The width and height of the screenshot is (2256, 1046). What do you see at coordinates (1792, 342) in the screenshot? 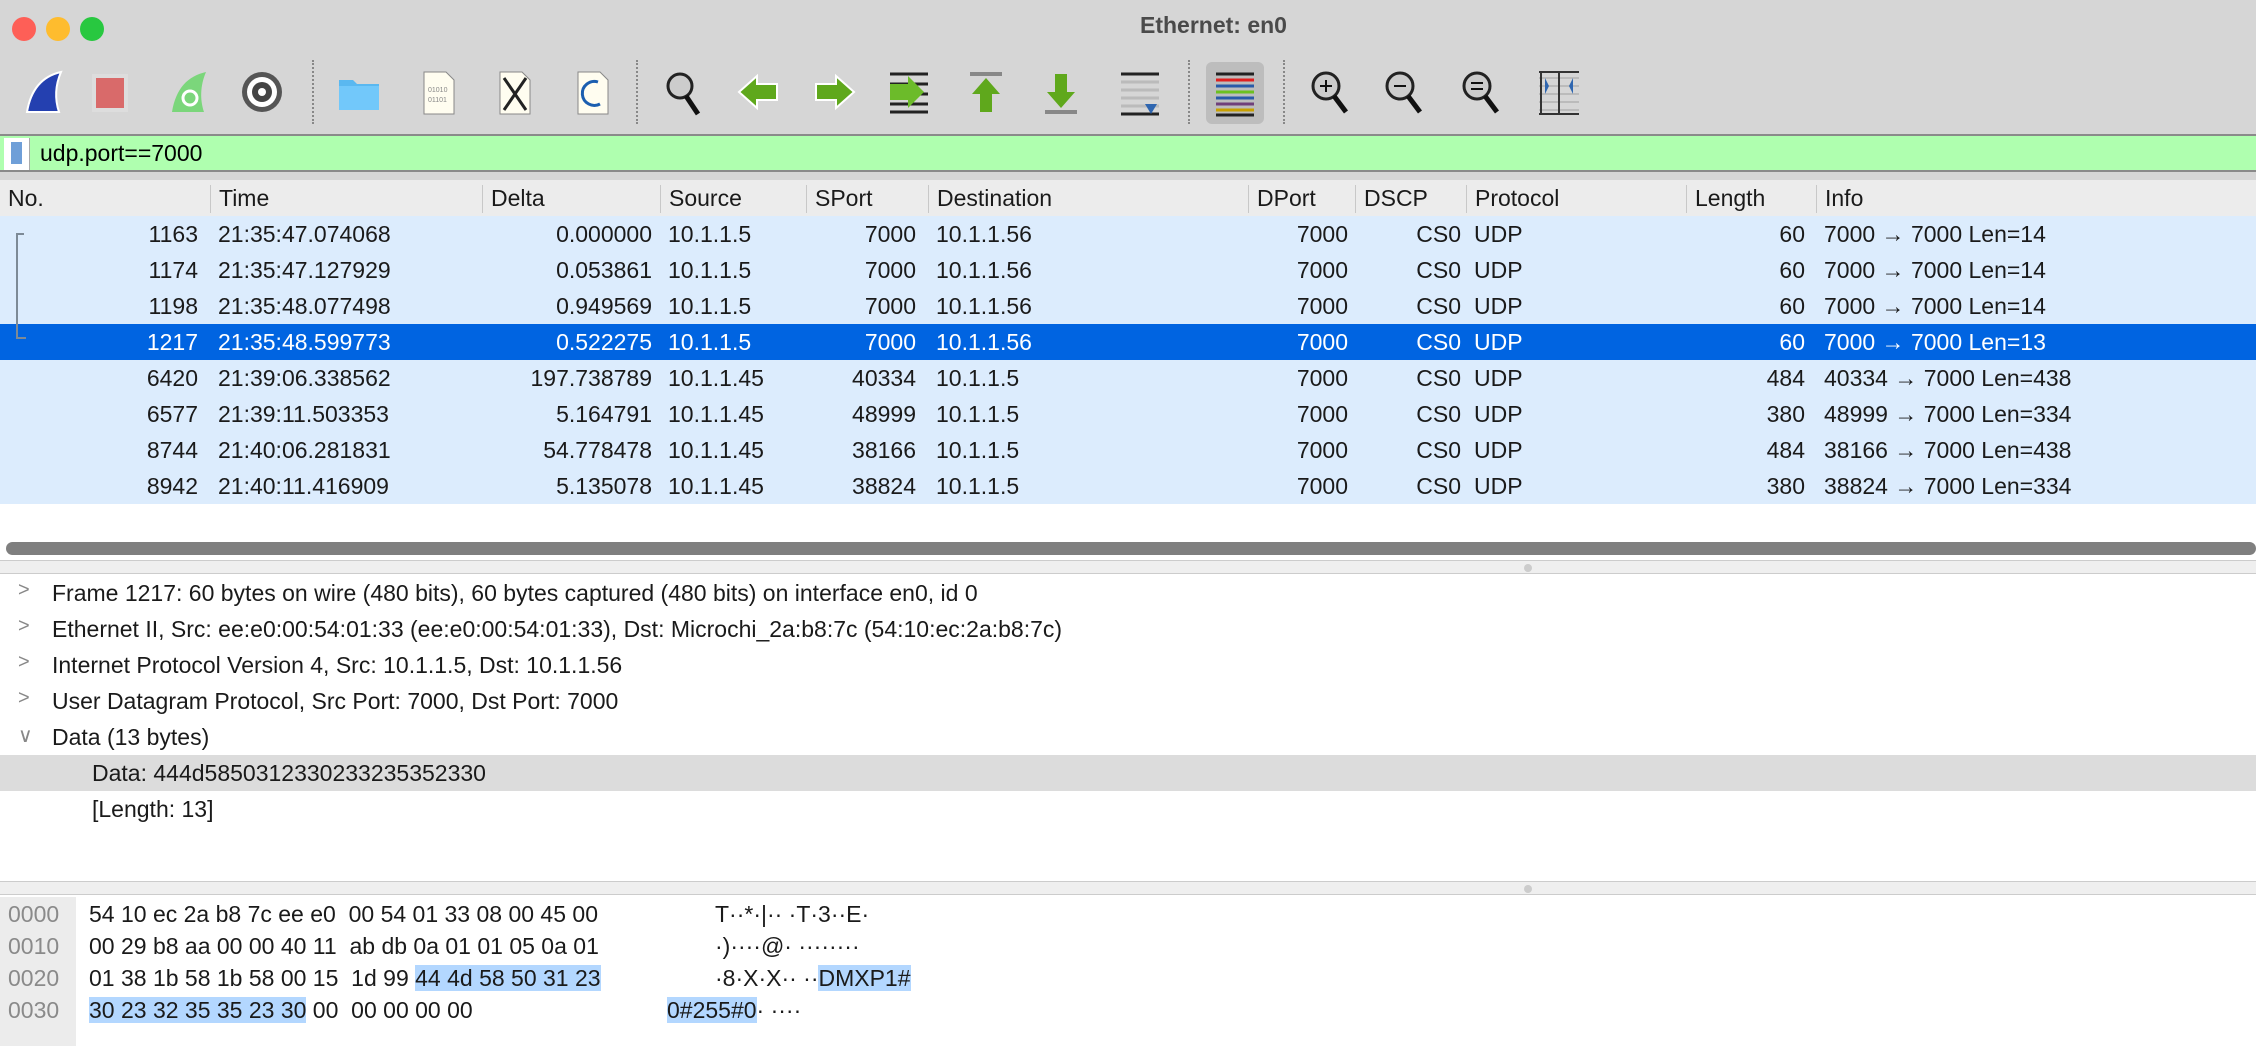
I see `cell-length: 60` at bounding box center [1792, 342].